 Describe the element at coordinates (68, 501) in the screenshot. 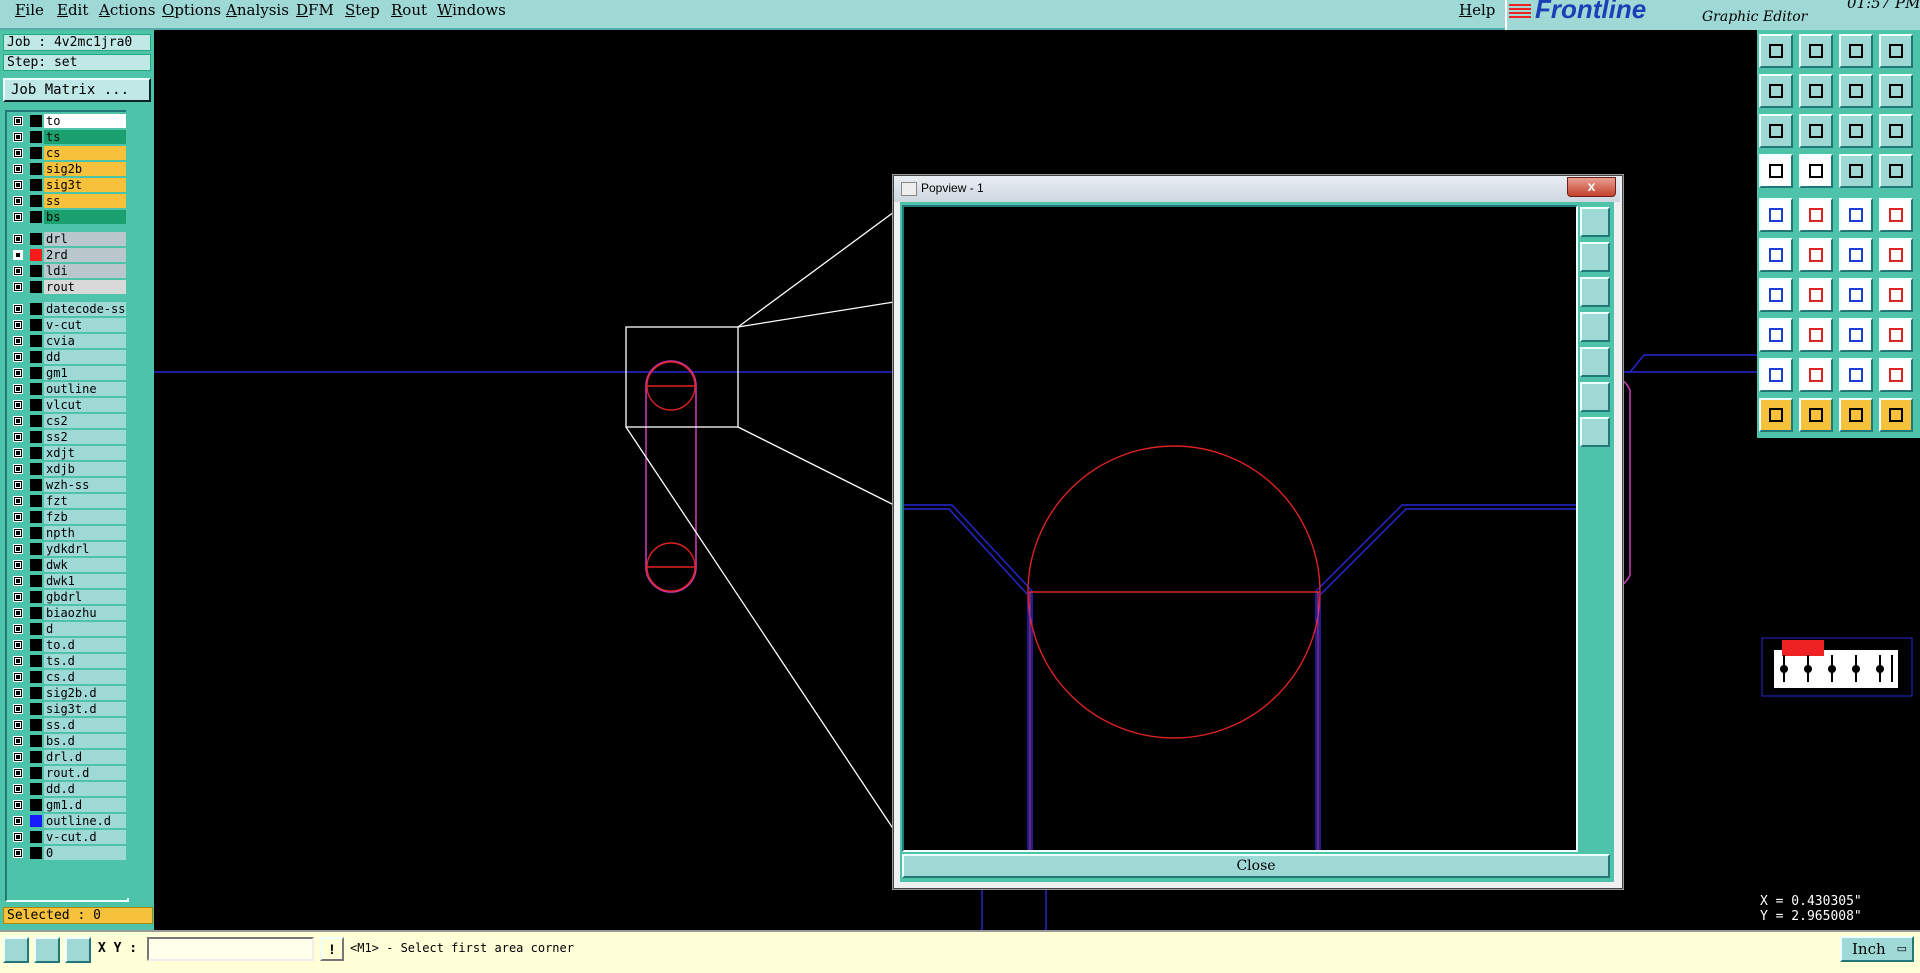

I see `layer-row: fzt` at that location.